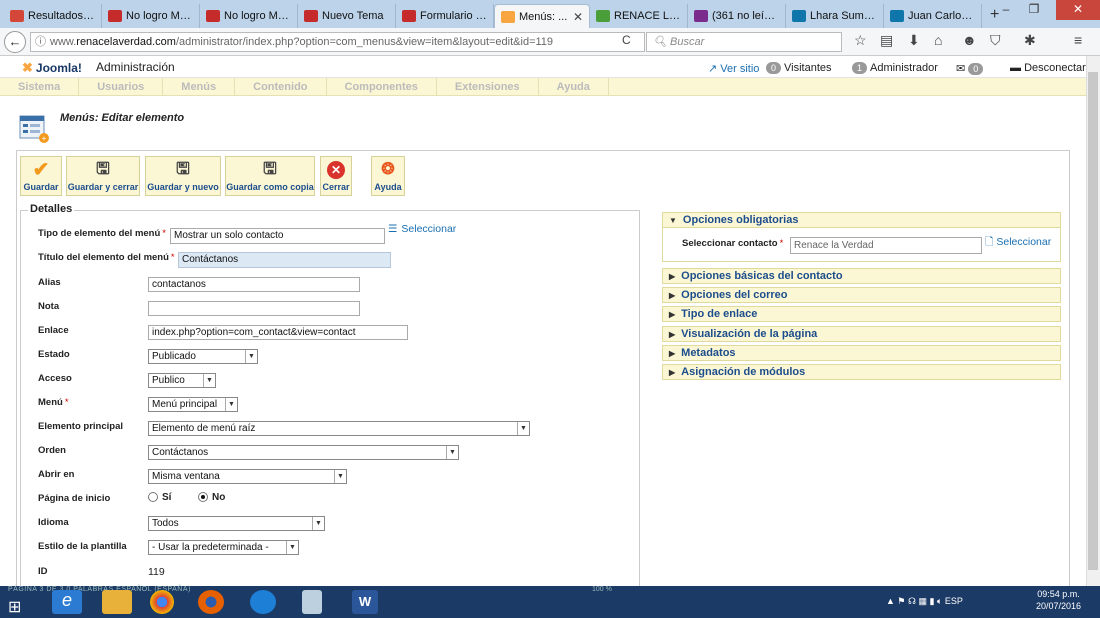 This screenshot has height=618, width=1100. I want to click on guardar-como-copia-button: 🖫 Guardar como copia, so click(270, 176).